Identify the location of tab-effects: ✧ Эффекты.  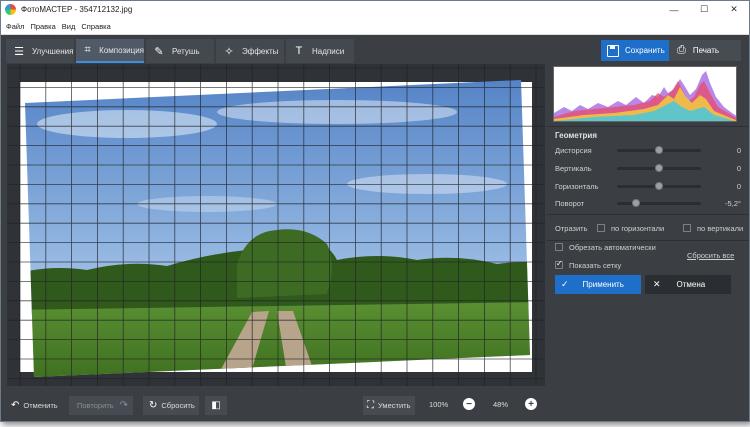
(250, 51).